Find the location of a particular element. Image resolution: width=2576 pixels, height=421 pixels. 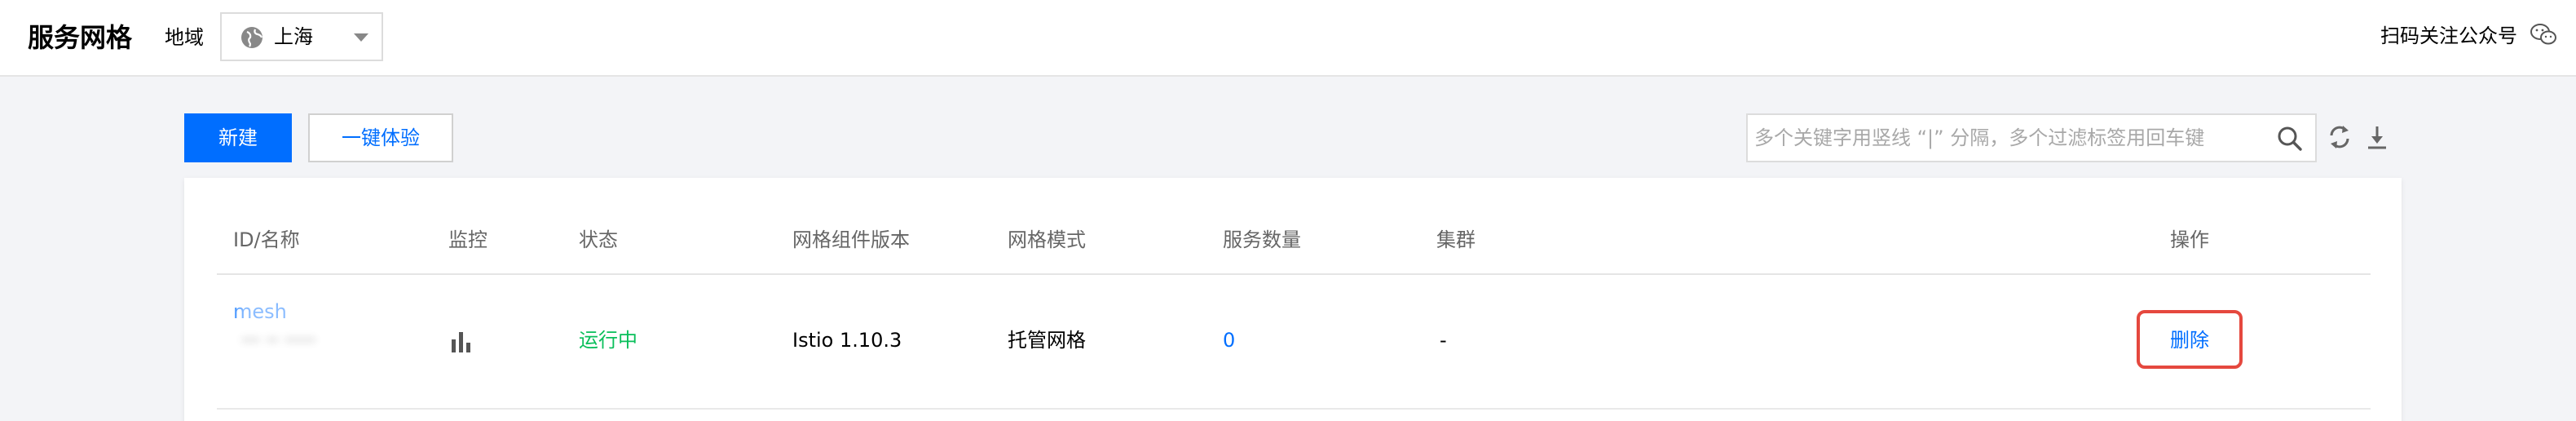

column-header-mode: 网格模式 is located at coordinates (1047, 239).